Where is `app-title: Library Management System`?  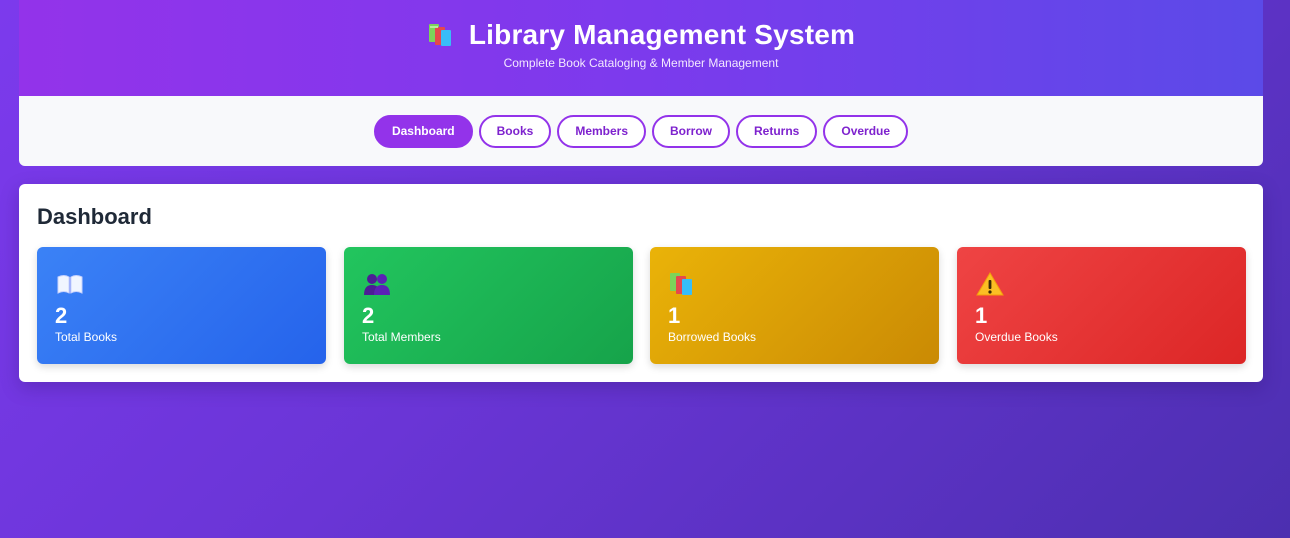 app-title: Library Management System is located at coordinates (662, 34).